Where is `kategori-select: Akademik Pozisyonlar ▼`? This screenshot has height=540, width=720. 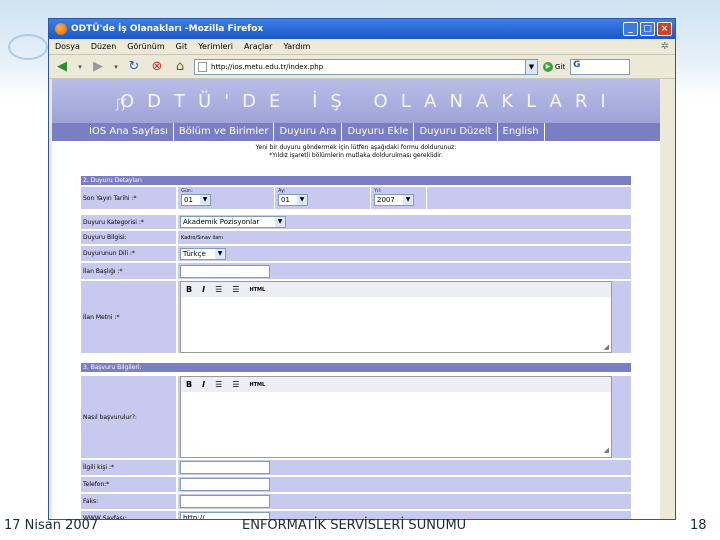 kategori-select: Akademik Pozisyonlar ▼ is located at coordinates (233, 222).